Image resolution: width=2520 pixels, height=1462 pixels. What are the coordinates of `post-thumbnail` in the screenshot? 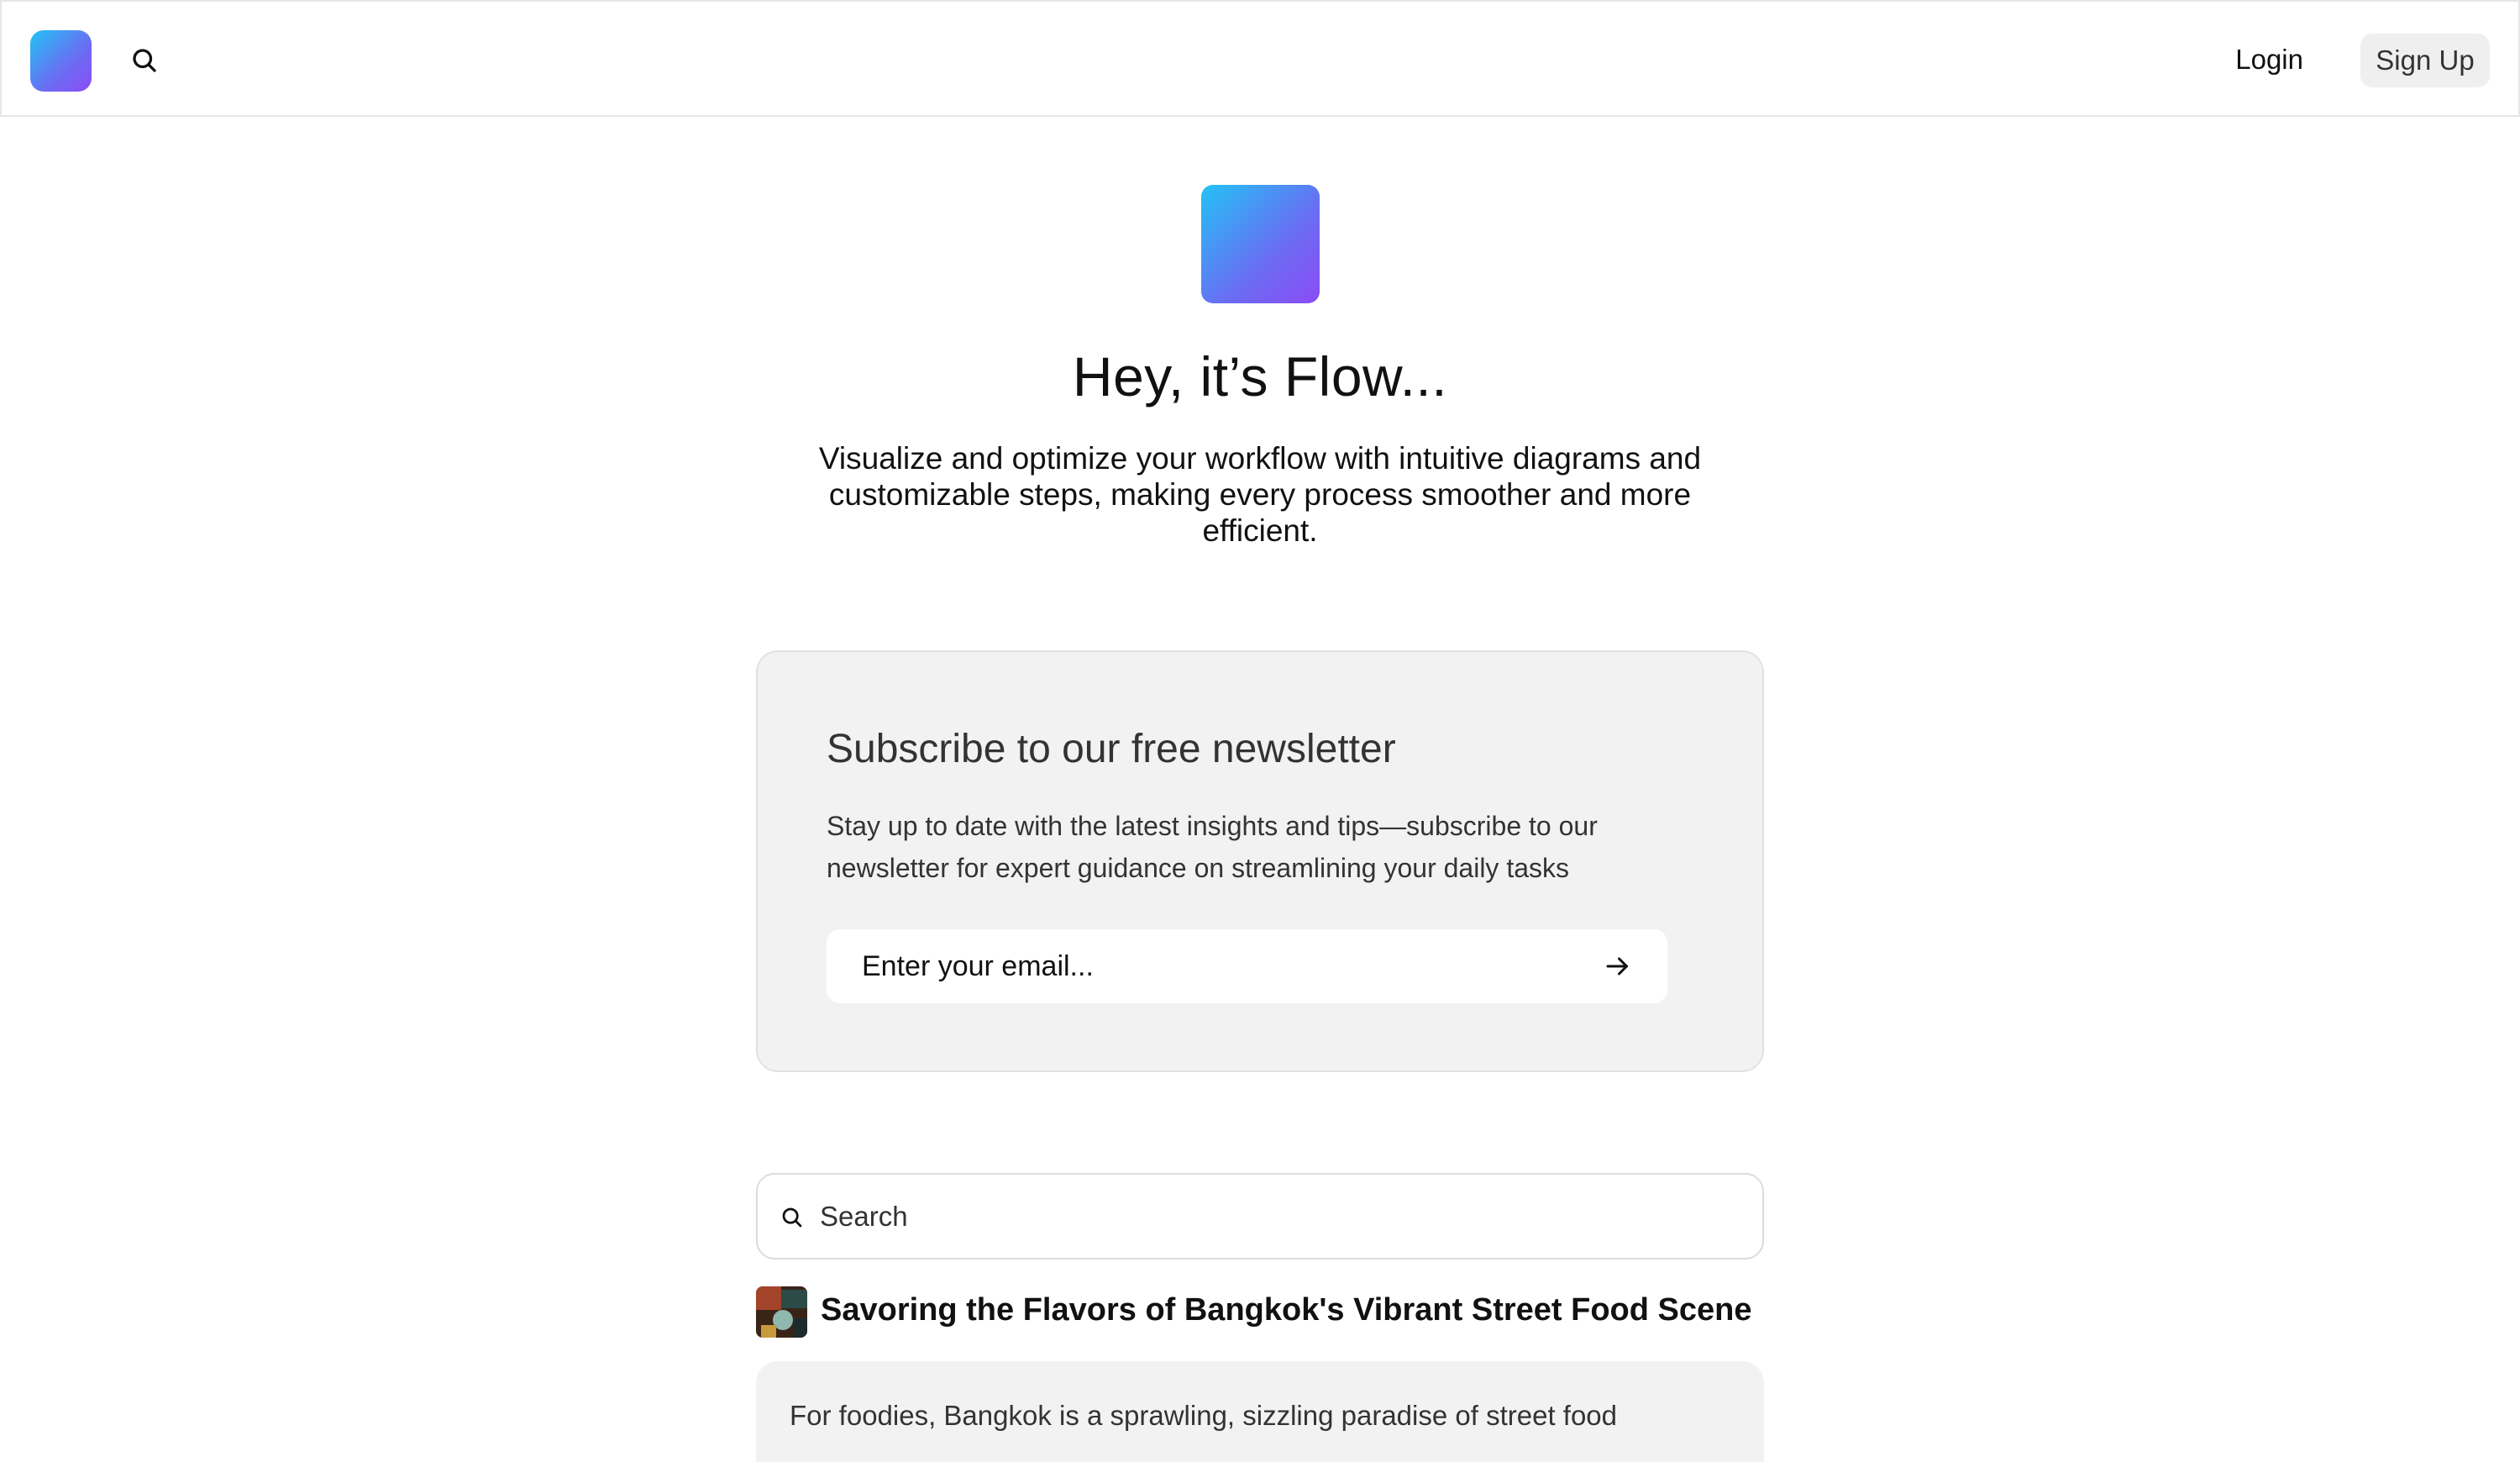 It's located at (781, 1312).